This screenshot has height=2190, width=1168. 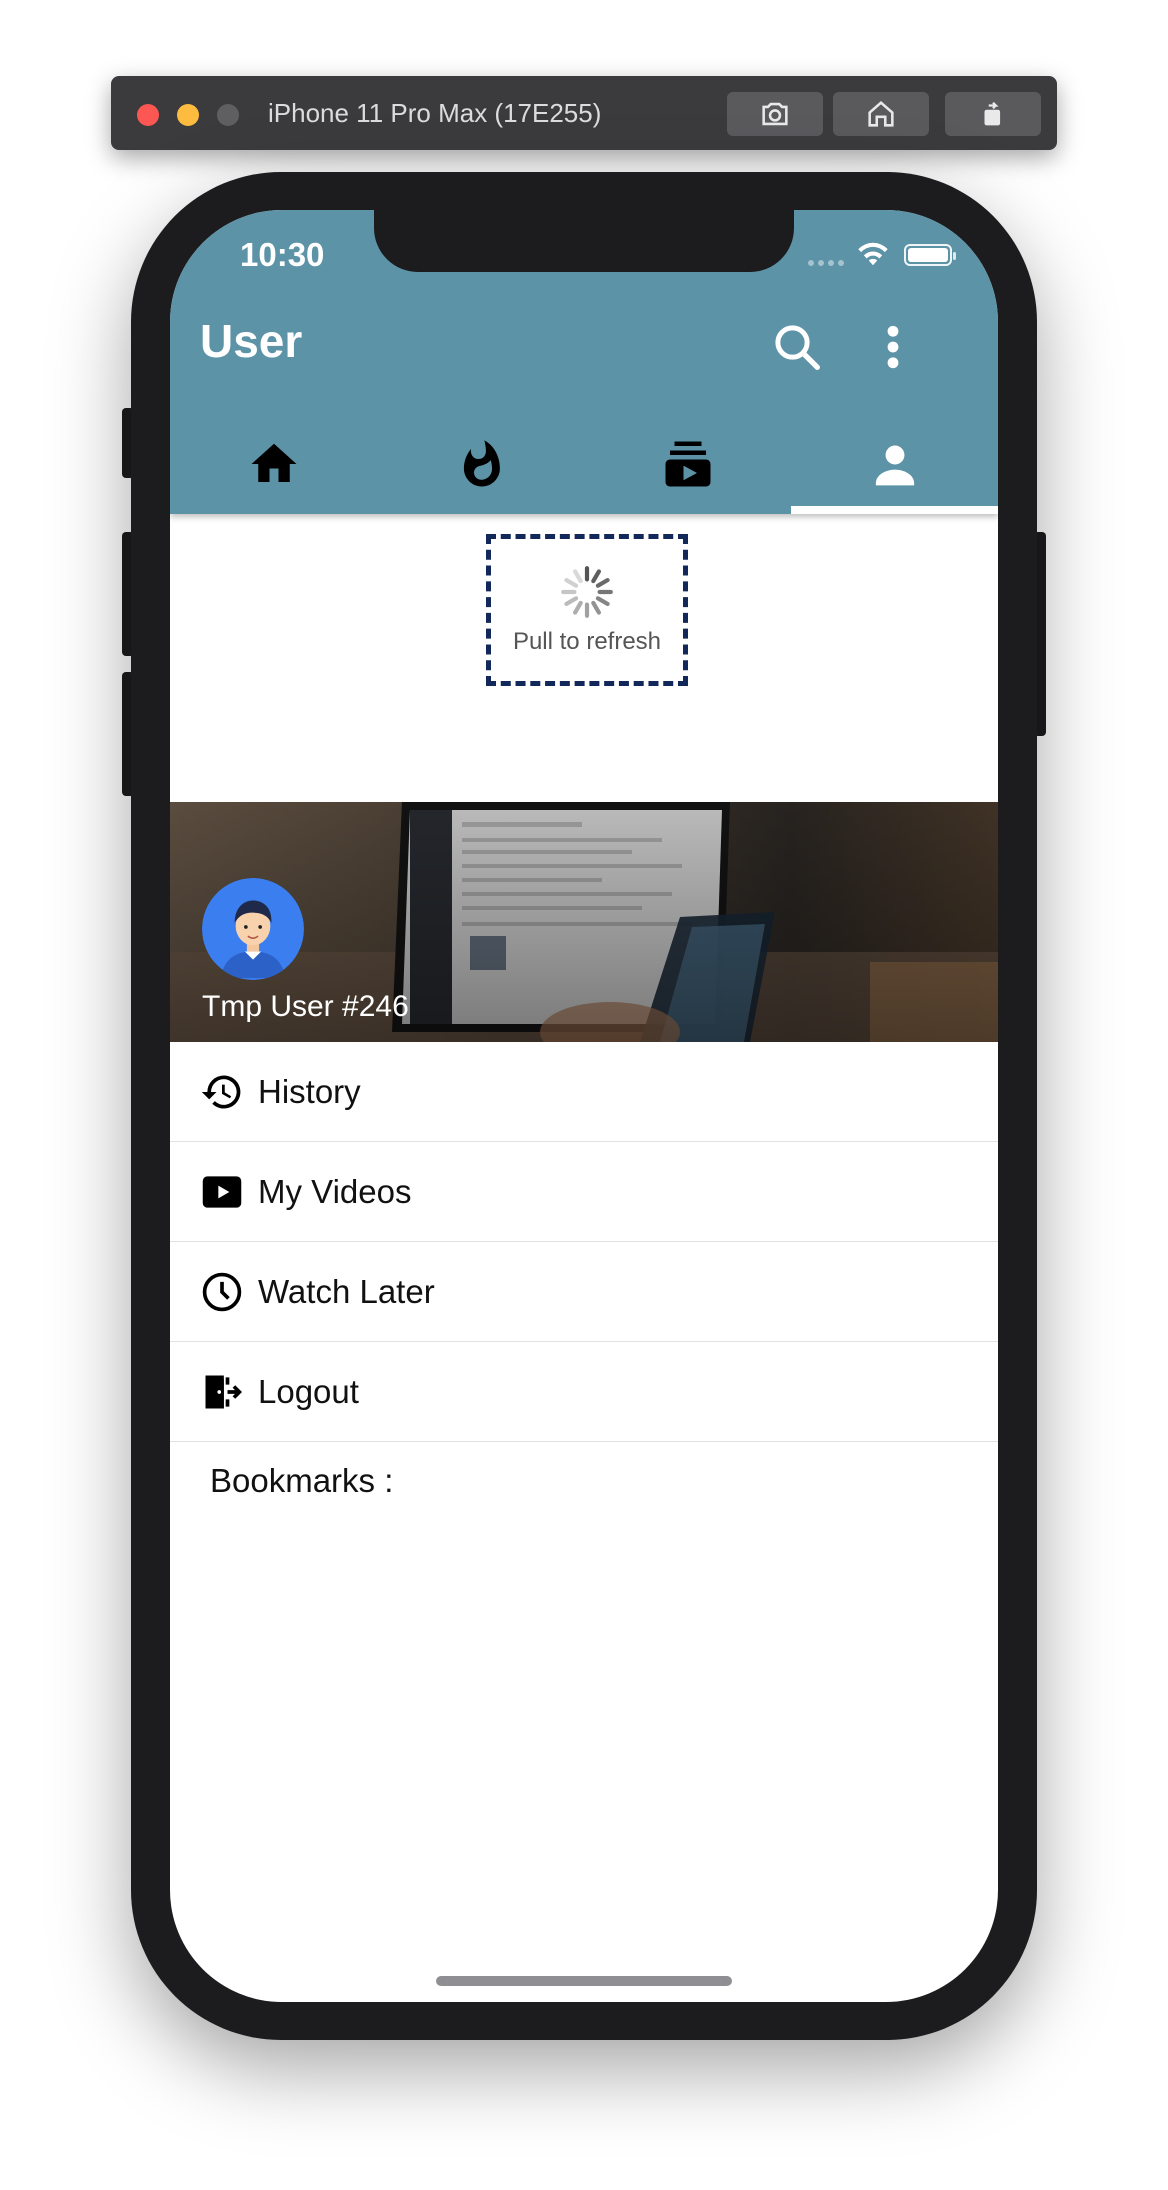 What do you see at coordinates (302, 1480) in the screenshot?
I see `bookmarks-heading: Bookmarks :` at bounding box center [302, 1480].